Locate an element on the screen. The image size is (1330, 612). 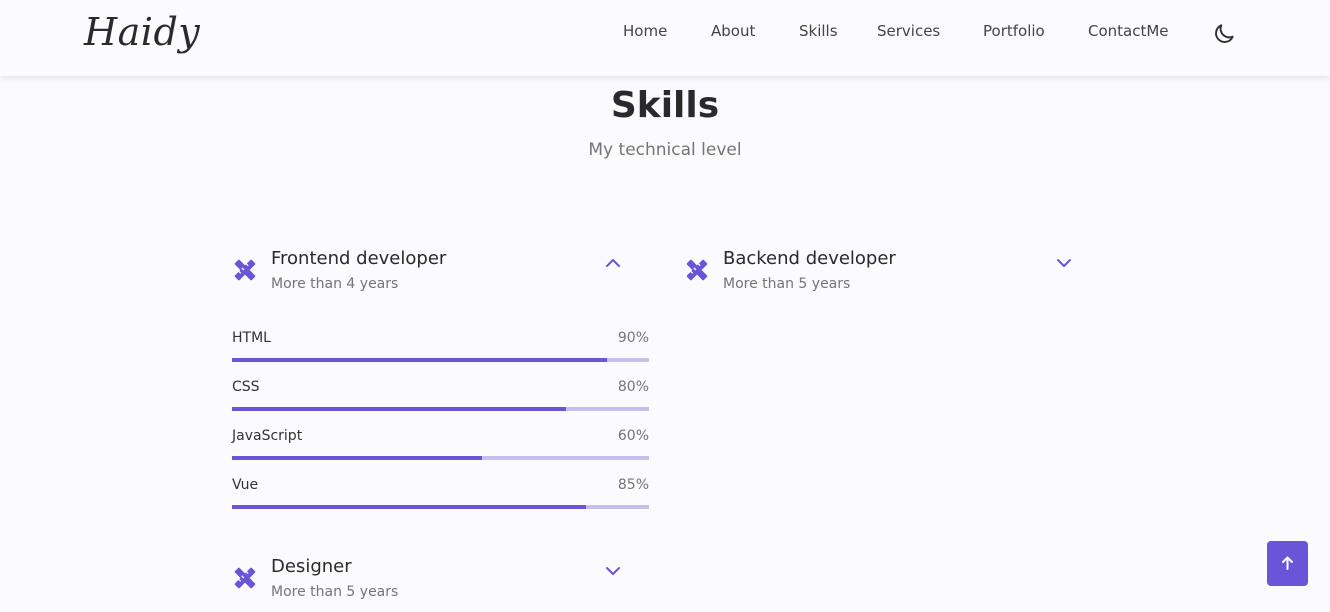
skill-name: Vue is located at coordinates (245, 485).